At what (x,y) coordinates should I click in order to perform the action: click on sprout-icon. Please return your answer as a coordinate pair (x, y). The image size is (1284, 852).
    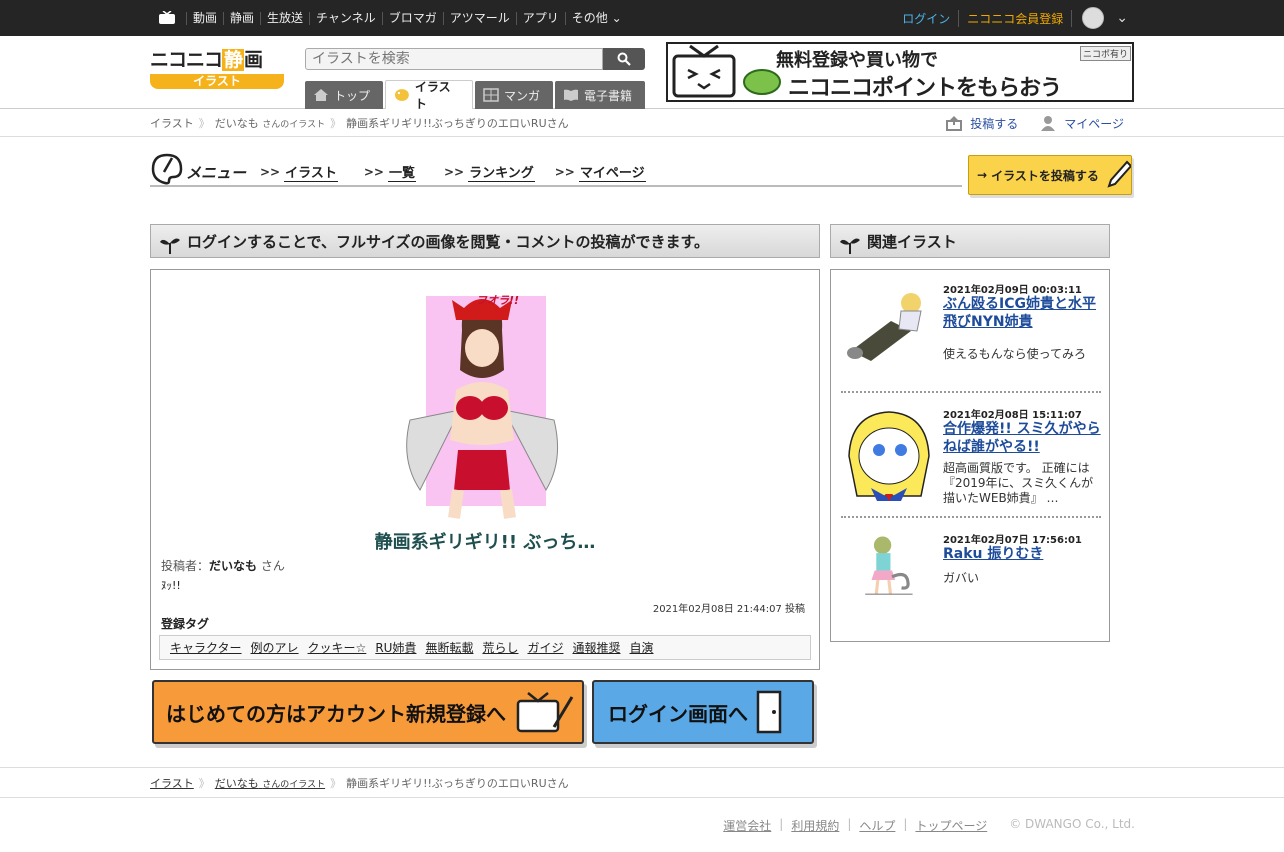
    Looking at the image, I should click on (850, 246).